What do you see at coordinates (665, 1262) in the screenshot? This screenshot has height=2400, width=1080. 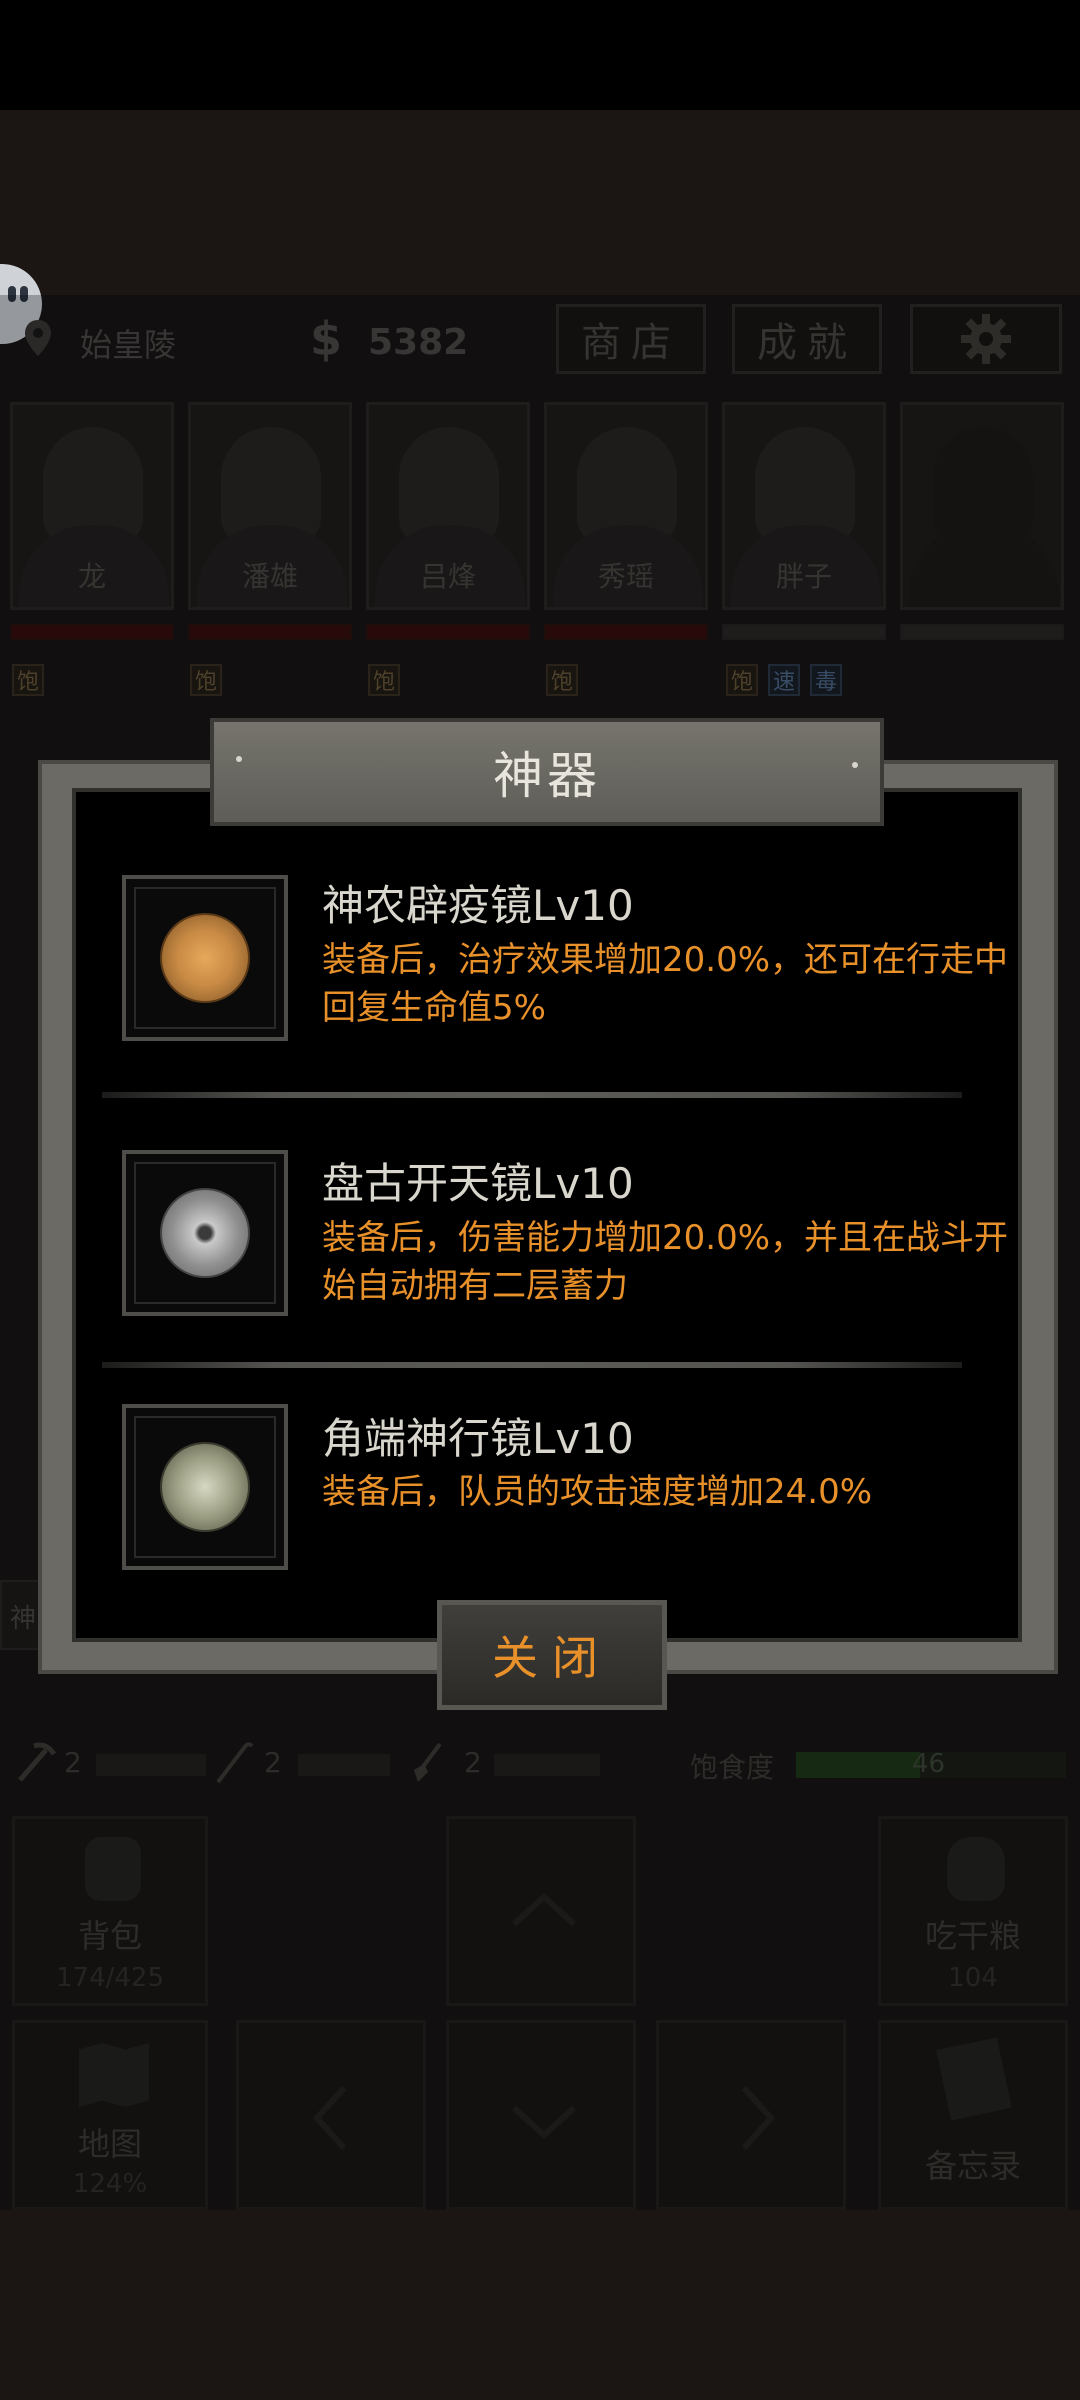 I see `artifact-description: 装备后，伤害能力增加20.0%，并且在战斗开始自动拥有二层蓄力` at bounding box center [665, 1262].